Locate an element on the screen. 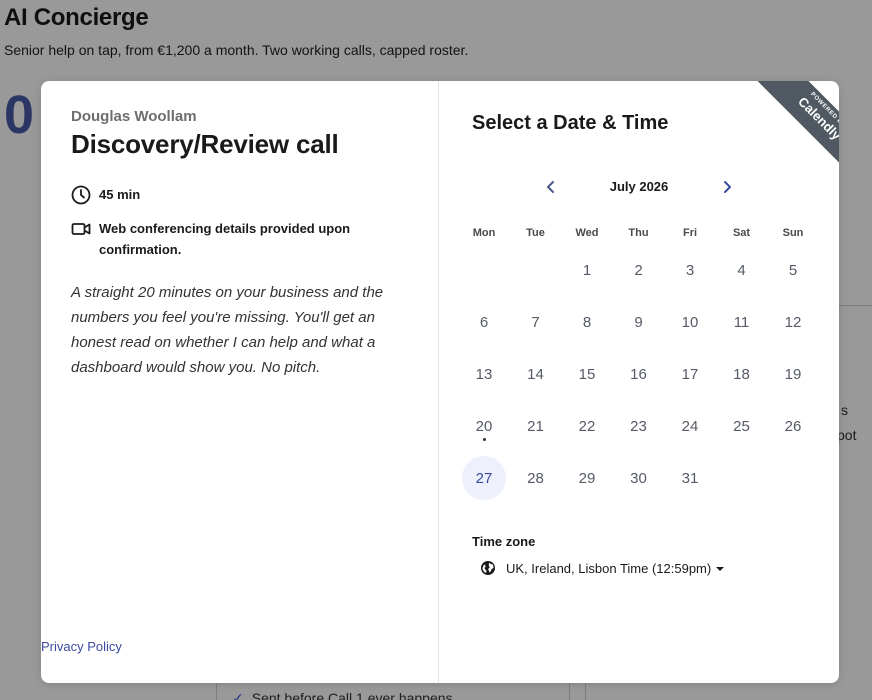 Image resolution: width=872 pixels, height=700 pixels. weekday-label: Fri is located at coordinates (690, 233).